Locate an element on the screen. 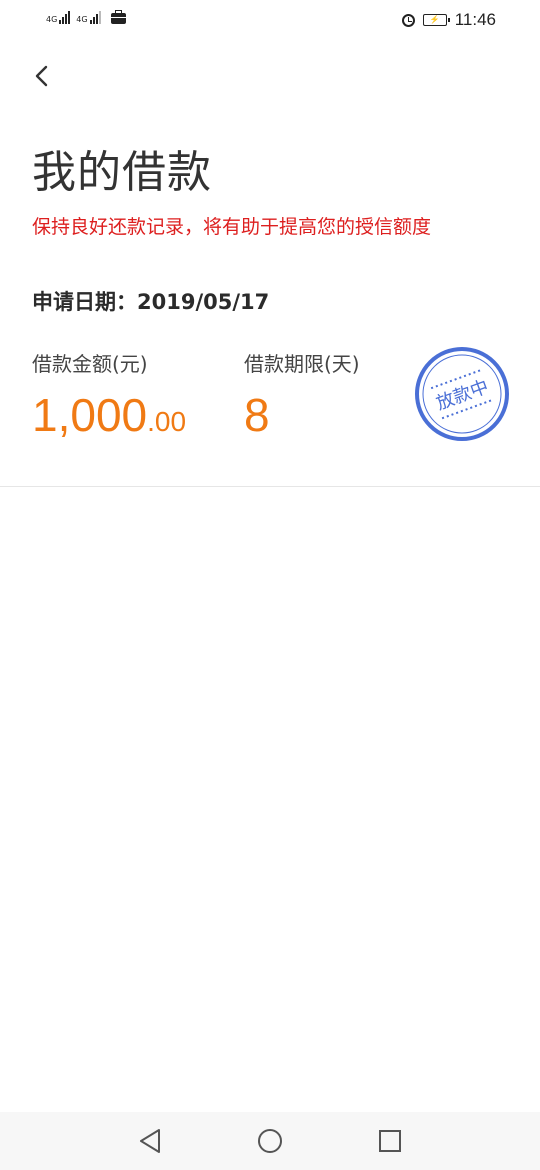  system-nav-bar is located at coordinates (270, 1141).